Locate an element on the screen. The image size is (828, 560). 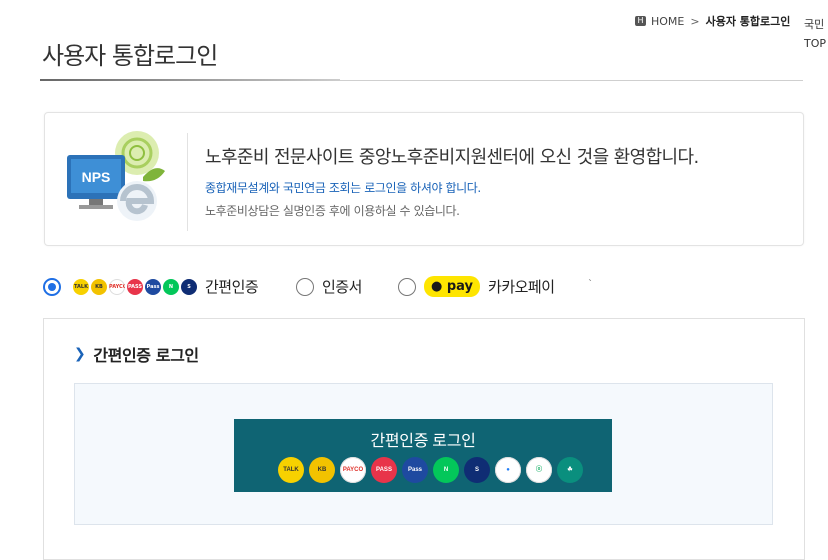
radio-certificate is located at coordinates (305, 286).